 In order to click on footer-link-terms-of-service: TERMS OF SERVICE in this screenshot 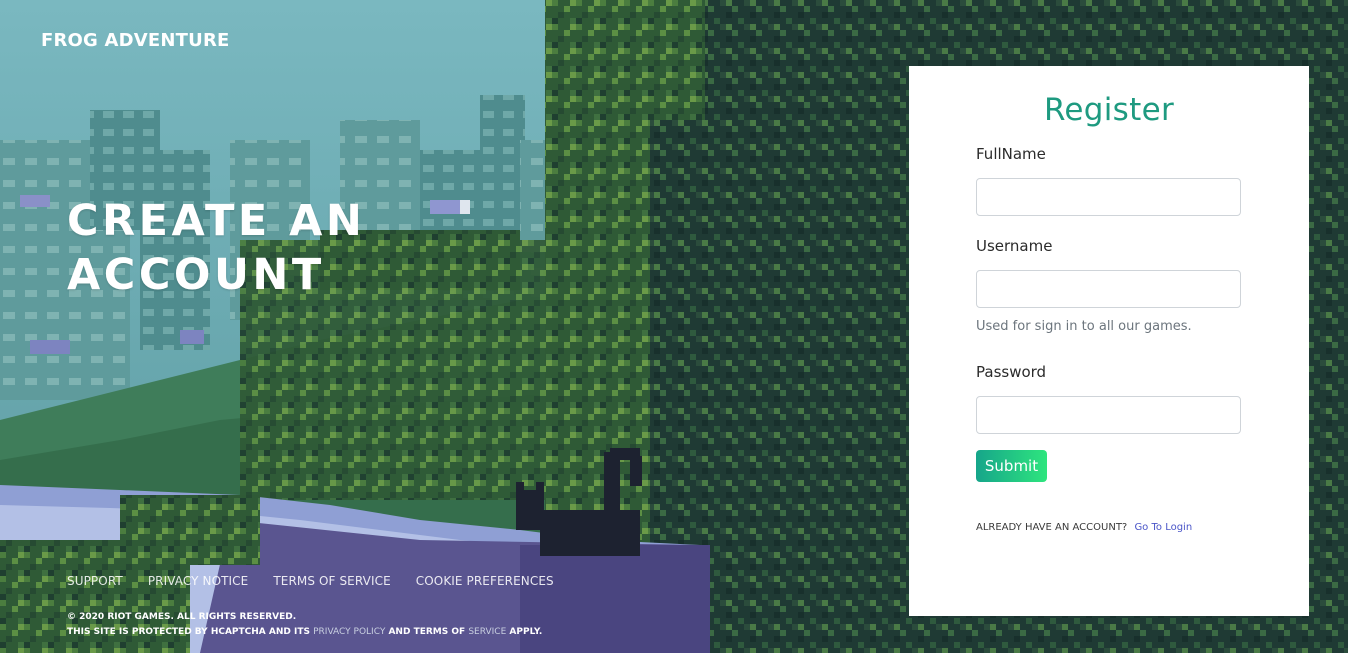, I will do `click(331, 581)`.